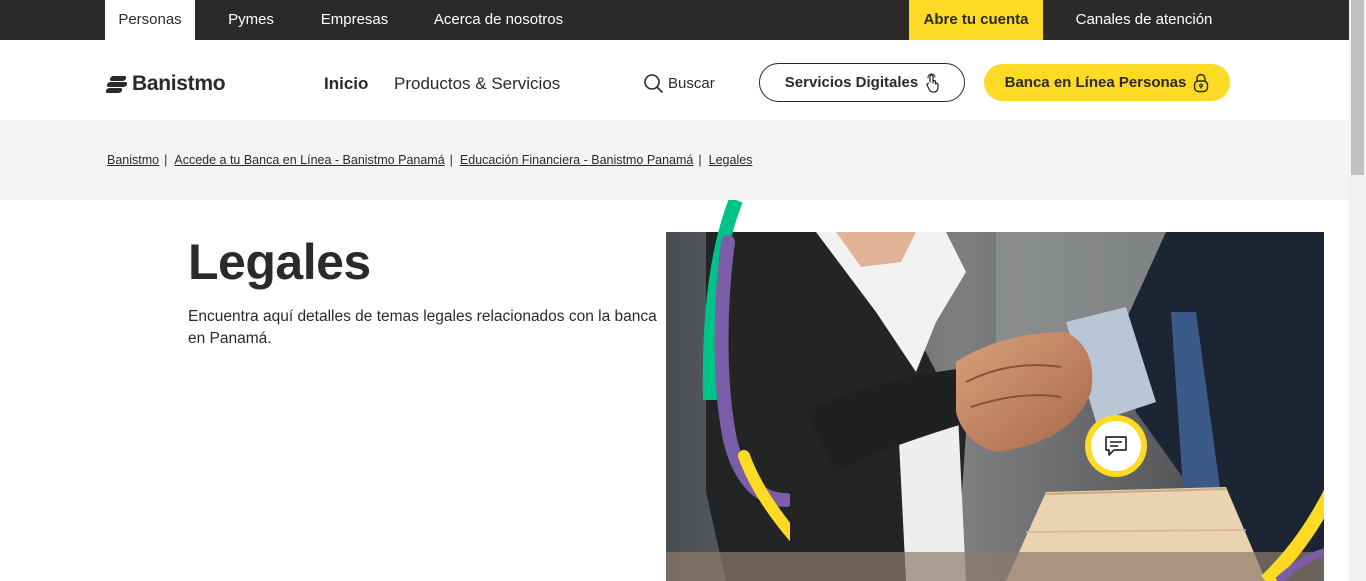  I want to click on lock-icon, so click(1201, 82).